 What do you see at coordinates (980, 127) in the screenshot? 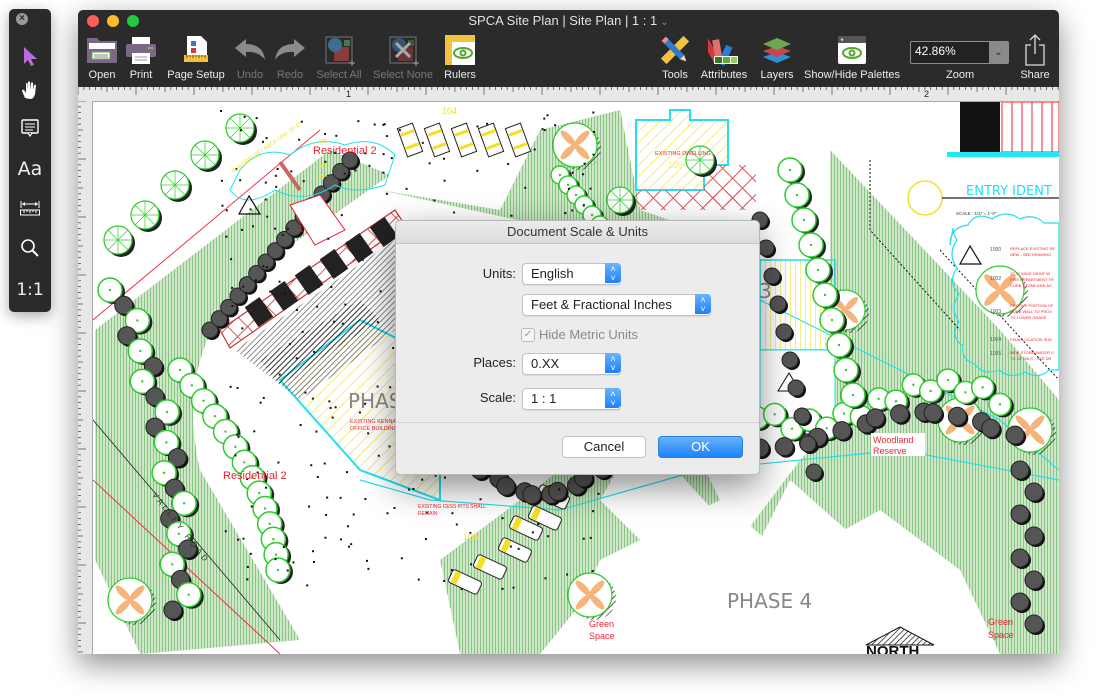
I see `tree-elevation` at bounding box center [980, 127].